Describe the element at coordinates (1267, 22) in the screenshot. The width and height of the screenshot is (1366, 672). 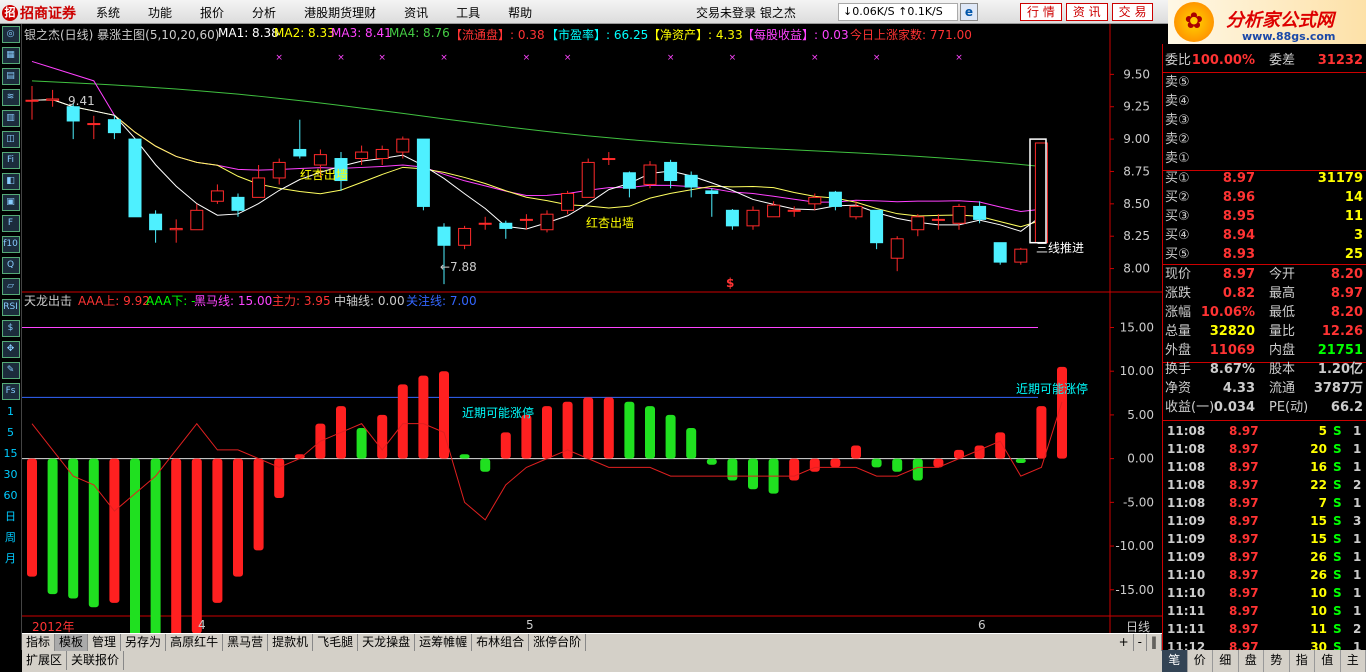
I see `brand-banner: ✿ 分析家公式网 www.88gs.com` at that location.